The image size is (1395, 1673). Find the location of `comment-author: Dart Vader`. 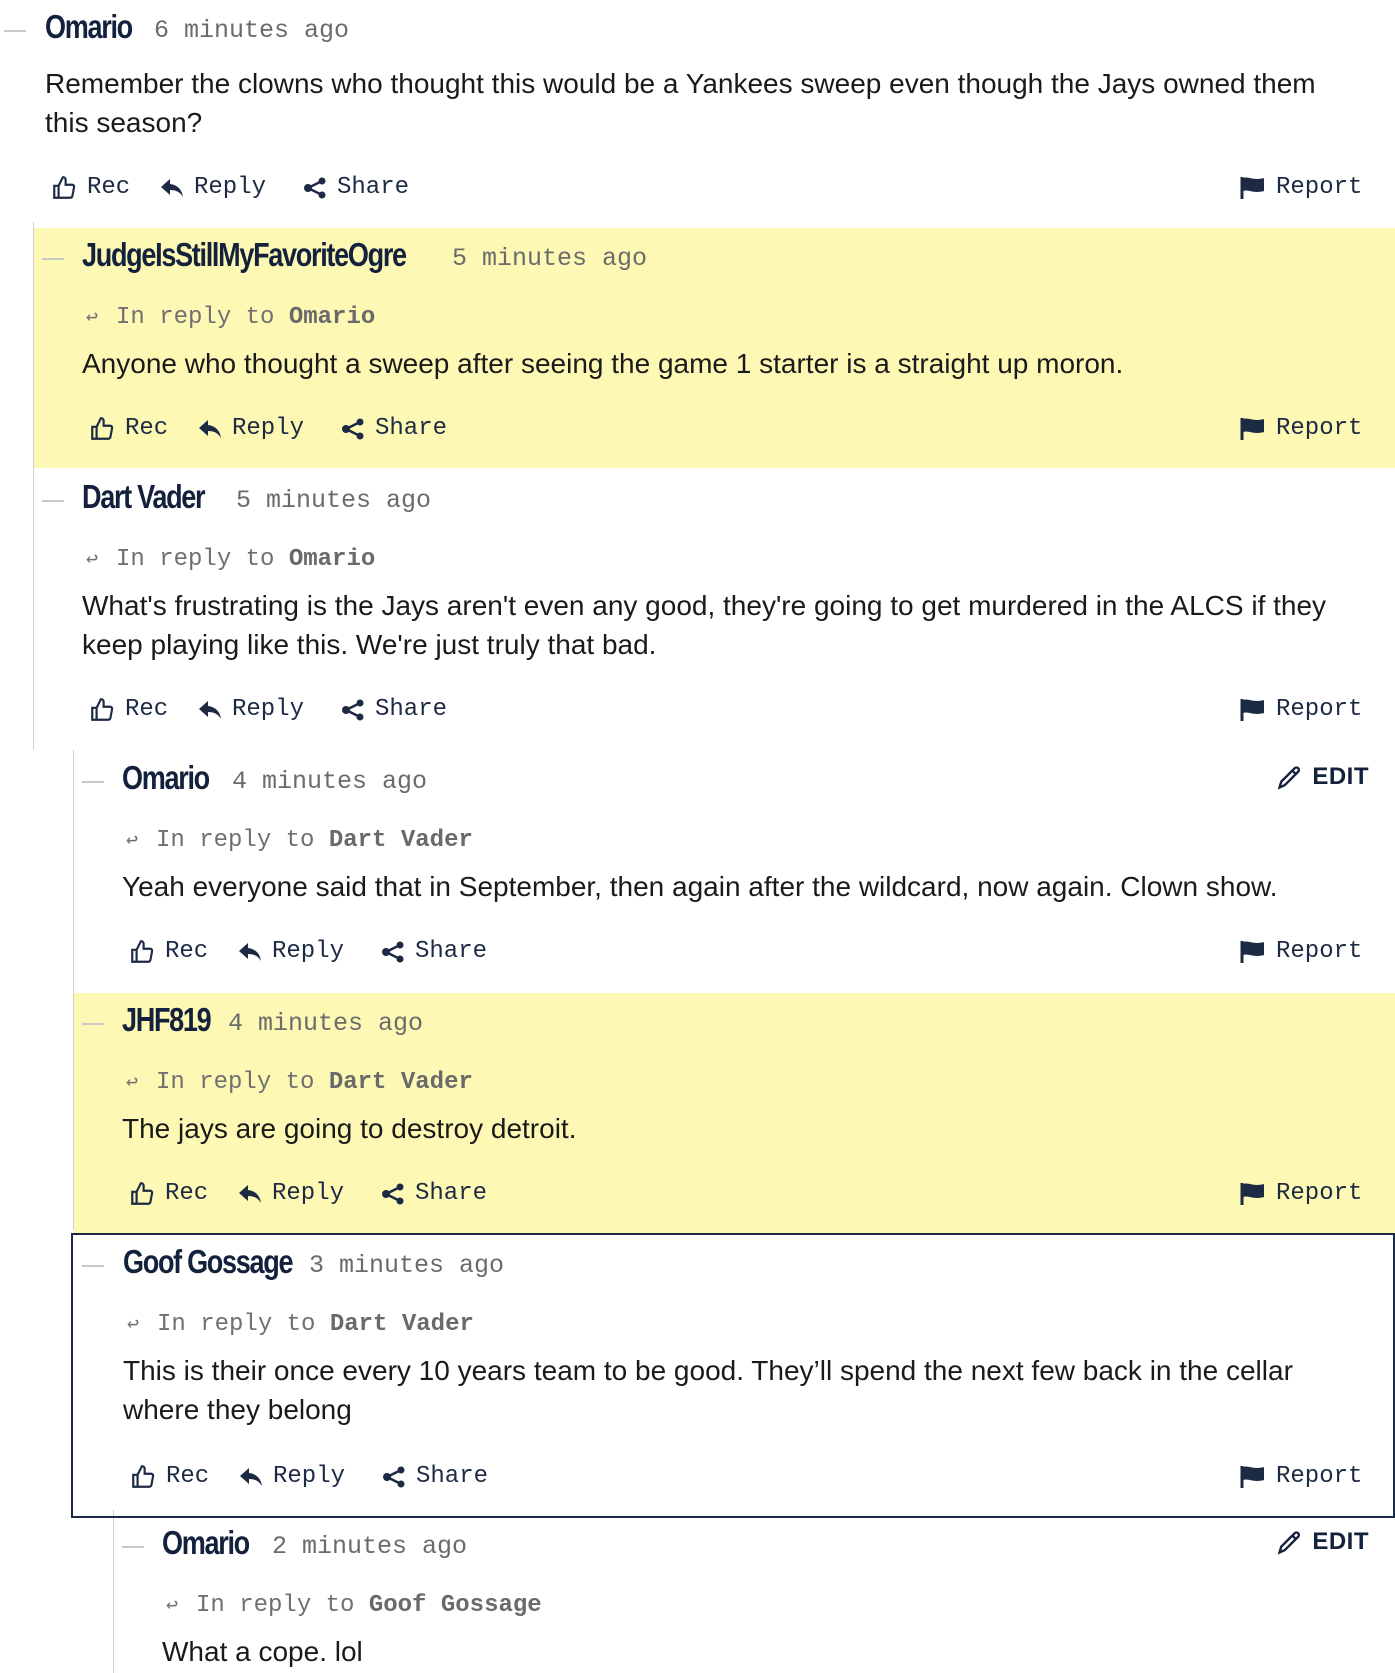

comment-author: Dart Vader is located at coordinates (144, 497).